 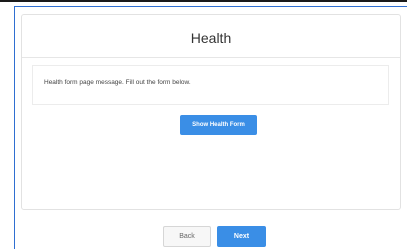 I want to click on next-button: Next, so click(x=241, y=236).